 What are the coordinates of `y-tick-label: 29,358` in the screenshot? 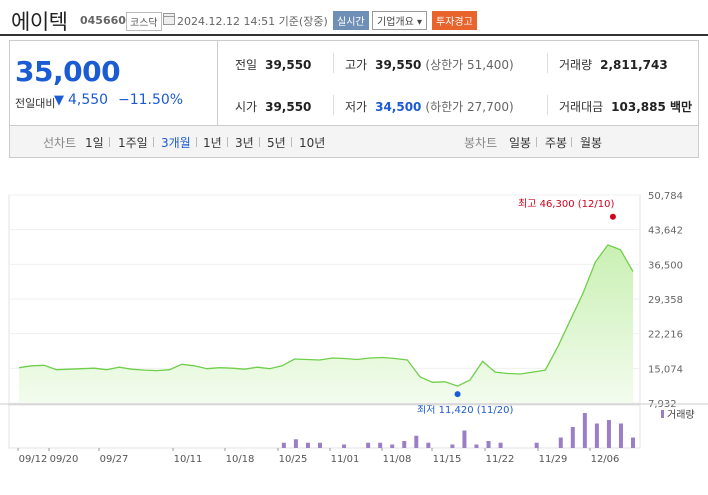 It's located at (665, 300).